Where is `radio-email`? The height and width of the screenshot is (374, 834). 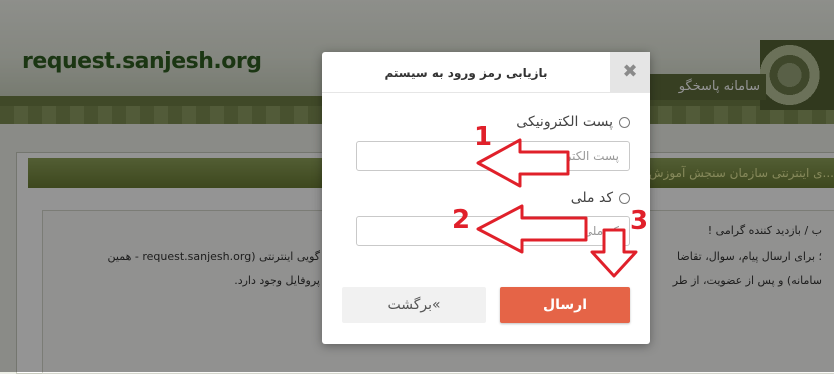 radio-email is located at coordinates (624, 122).